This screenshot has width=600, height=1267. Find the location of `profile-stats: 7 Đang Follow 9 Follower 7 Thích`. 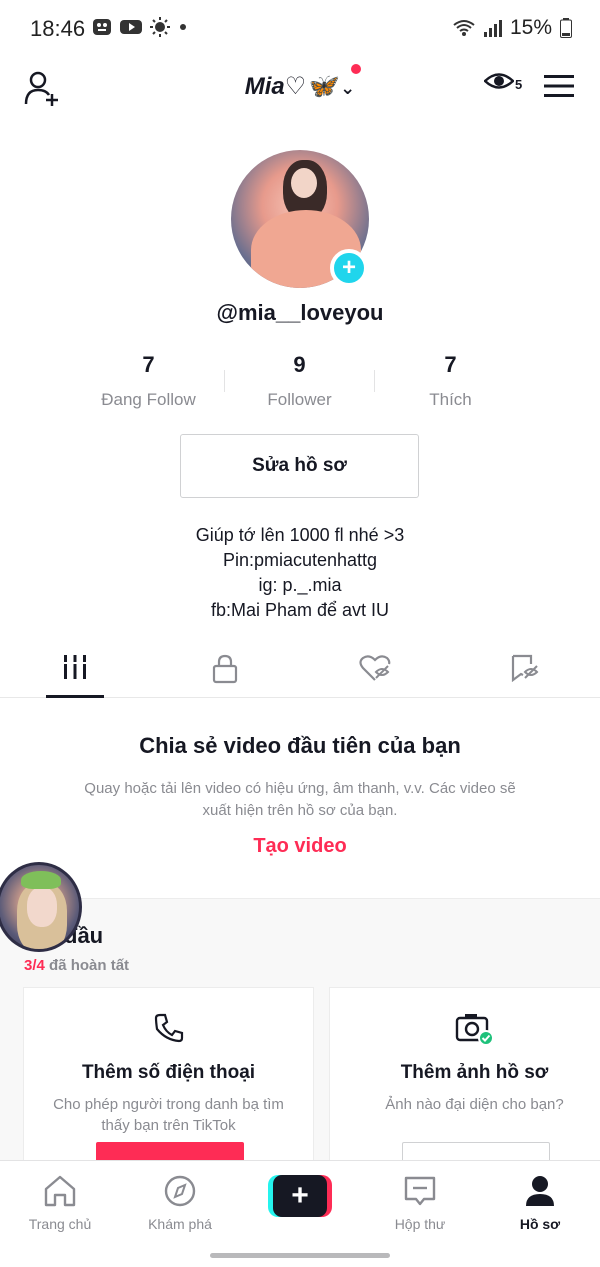

profile-stats: 7 Đang Follow 9 Follower 7 Thích is located at coordinates (300, 381).